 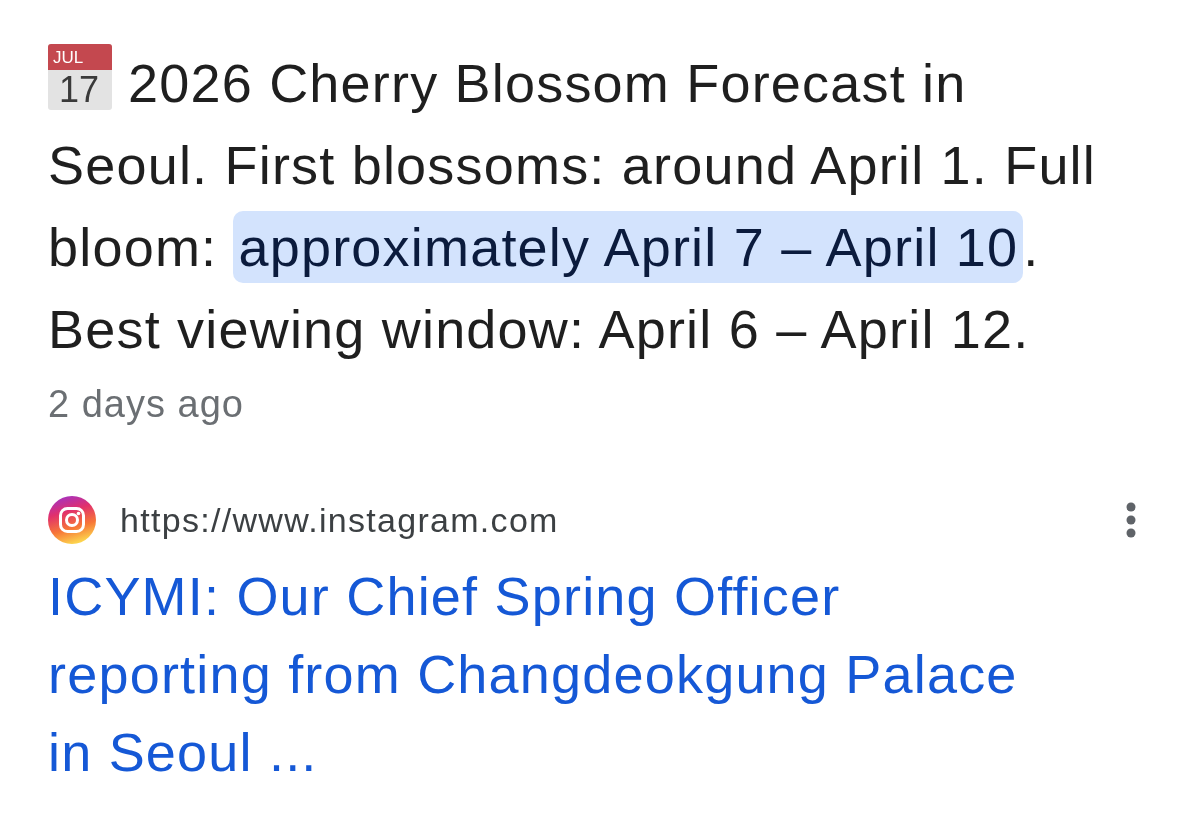 What do you see at coordinates (339, 520) in the screenshot?
I see `site-url: https://www.instagram.com` at bounding box center [339, 520].